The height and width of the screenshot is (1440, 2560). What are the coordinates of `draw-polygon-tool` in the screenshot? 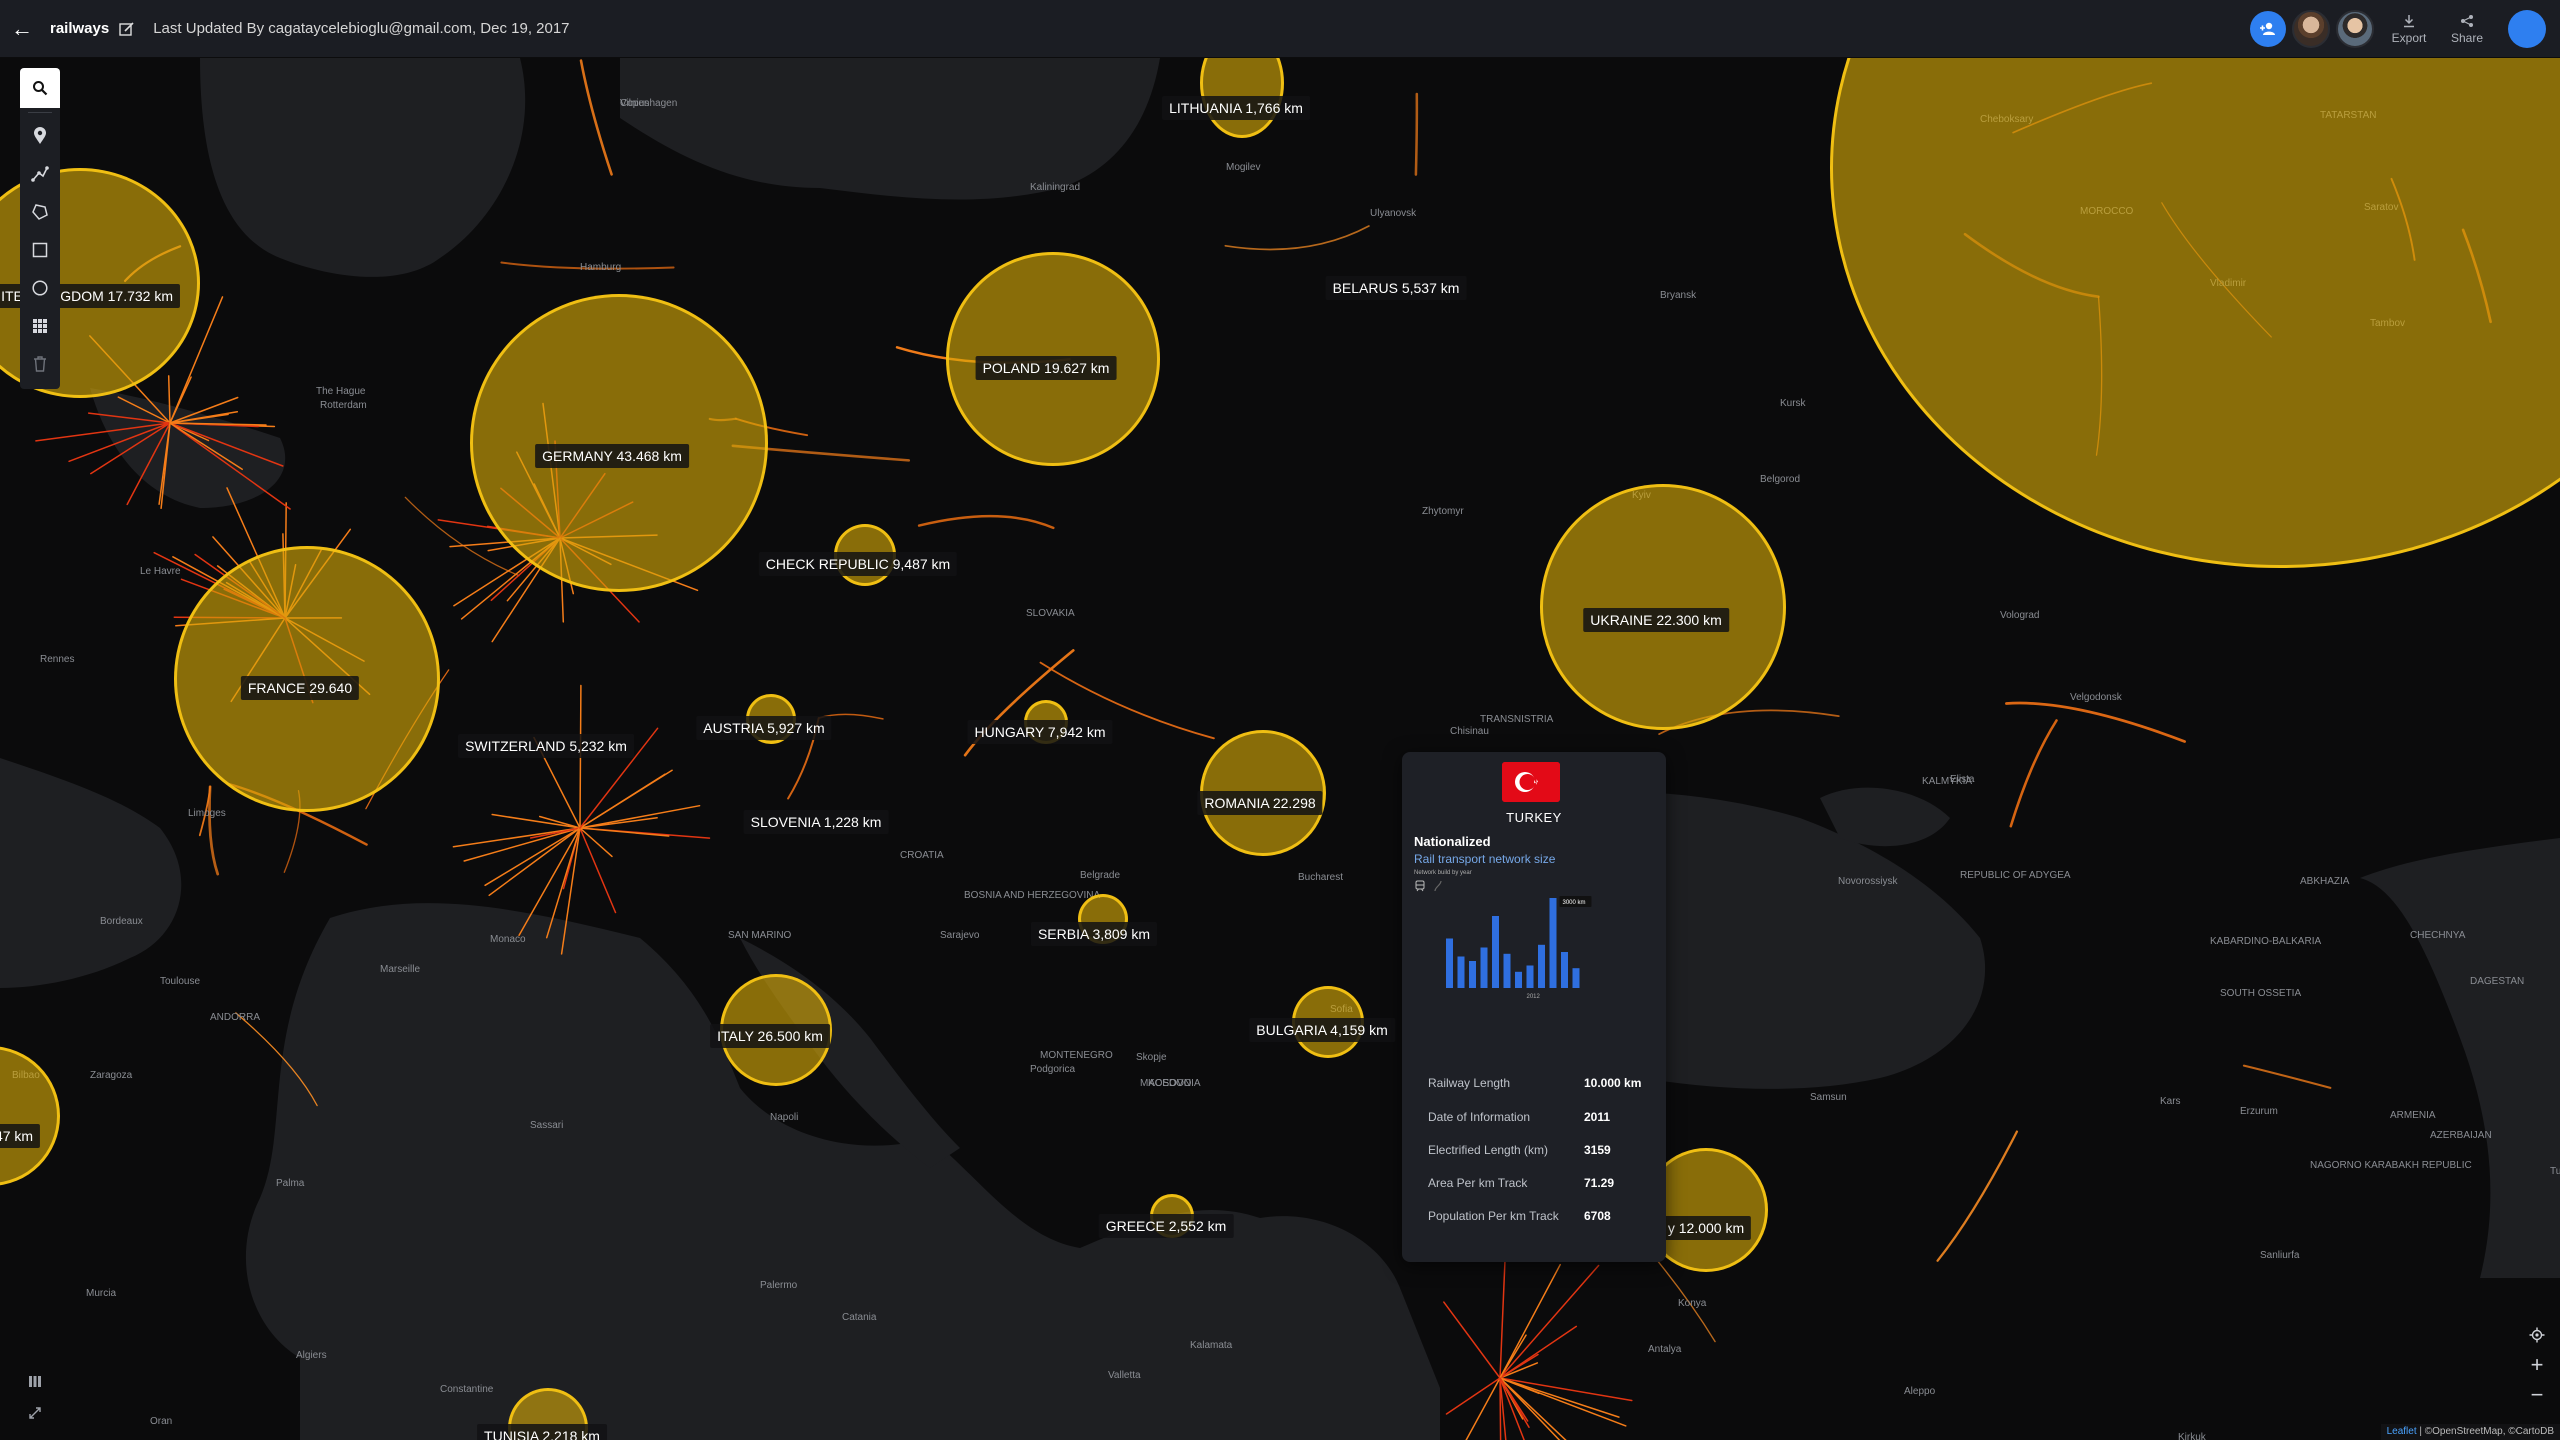 It's located at (40, 212).